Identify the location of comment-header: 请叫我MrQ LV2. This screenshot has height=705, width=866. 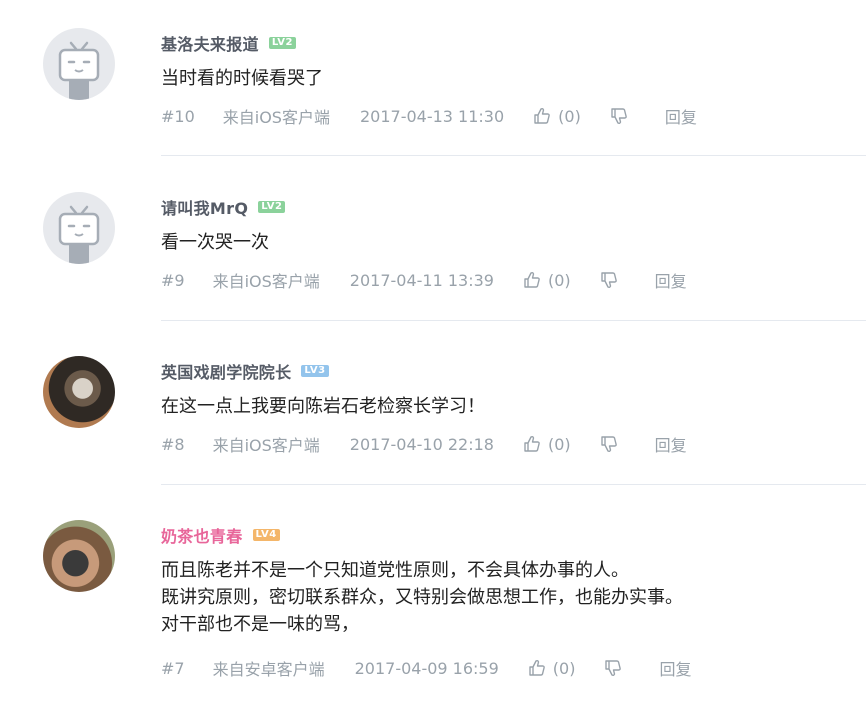
(223, 207).